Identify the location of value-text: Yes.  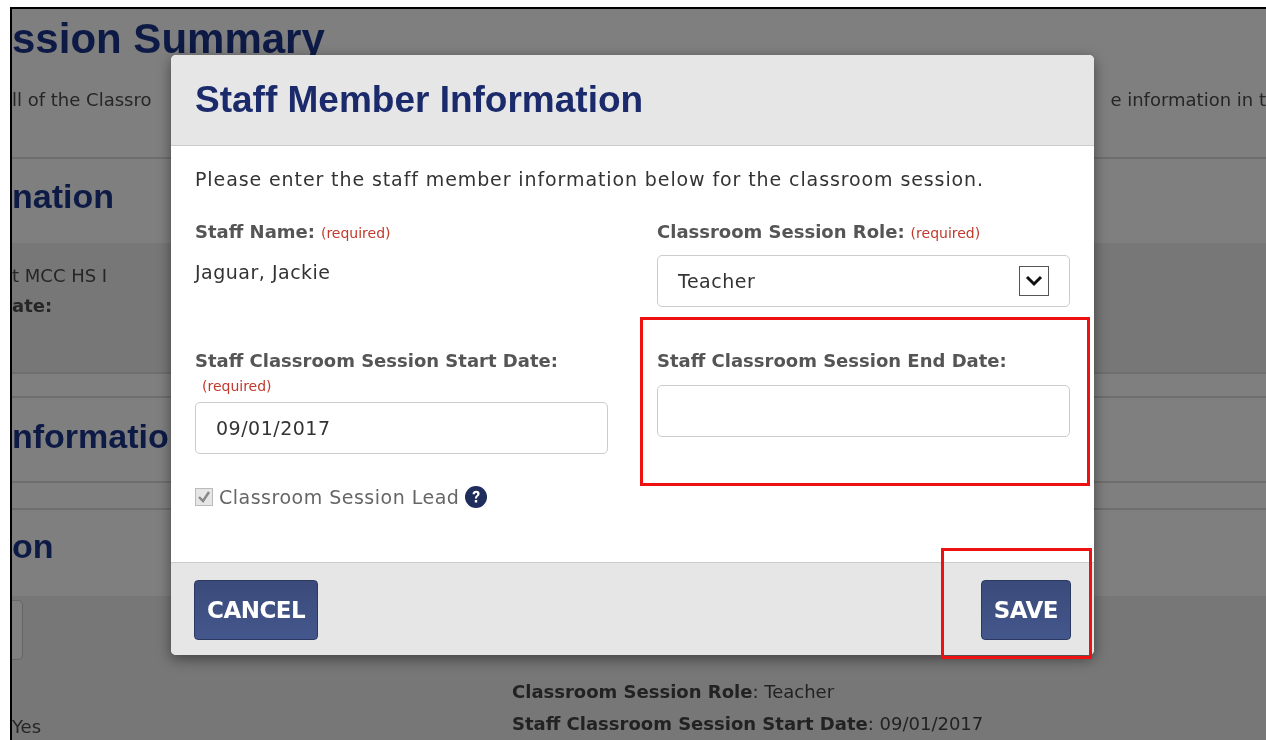
(27, 727).